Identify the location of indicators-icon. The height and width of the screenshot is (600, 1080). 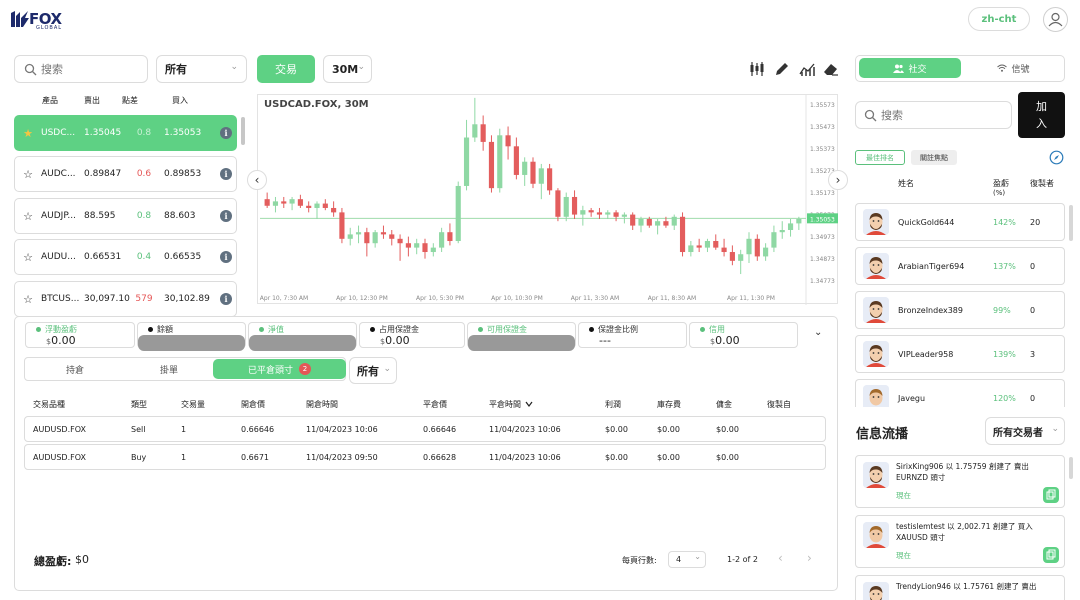
(807, 69).